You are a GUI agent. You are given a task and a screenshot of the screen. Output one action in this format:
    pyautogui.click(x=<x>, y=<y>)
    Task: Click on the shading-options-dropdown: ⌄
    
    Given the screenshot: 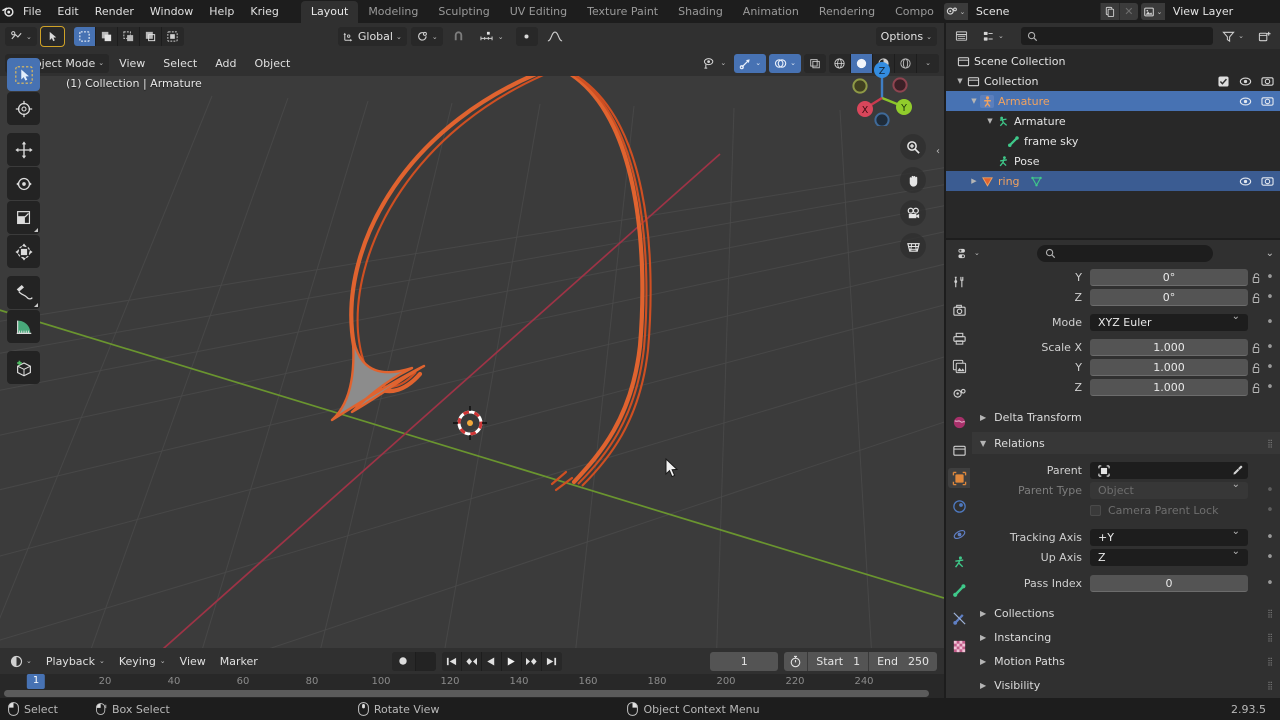 What is the action you would take?
    pyautogui.click(x=928, y=63)
    